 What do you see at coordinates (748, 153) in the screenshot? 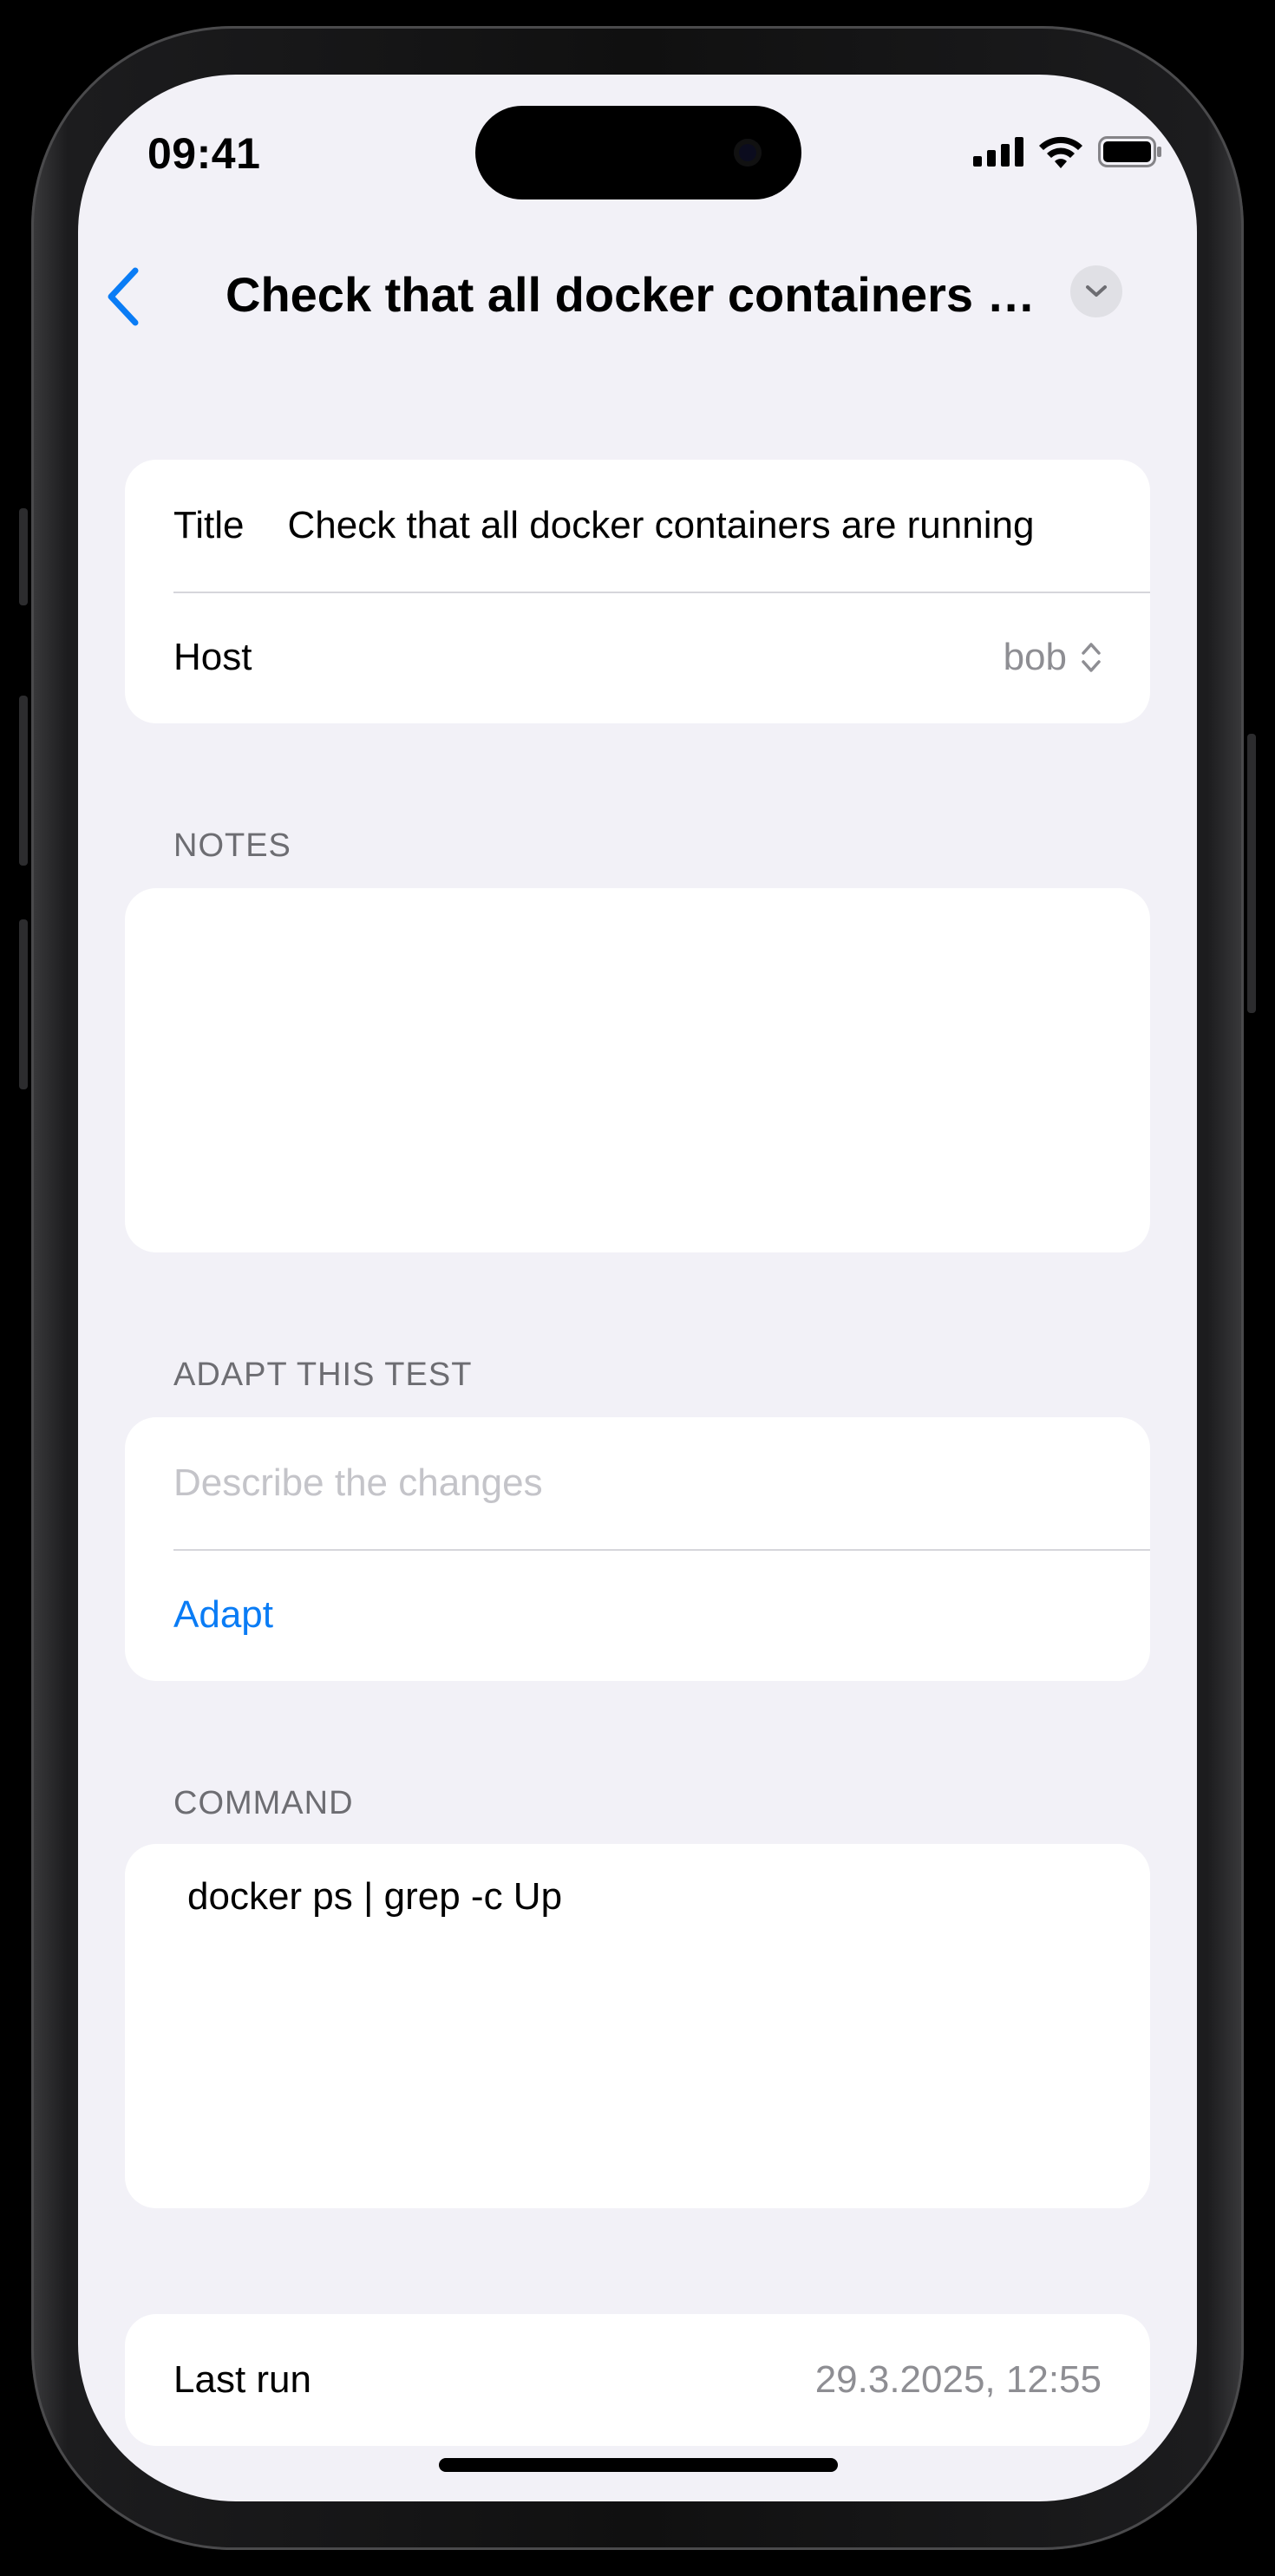
I see `camera-icon` at bounding box center [748, 153].